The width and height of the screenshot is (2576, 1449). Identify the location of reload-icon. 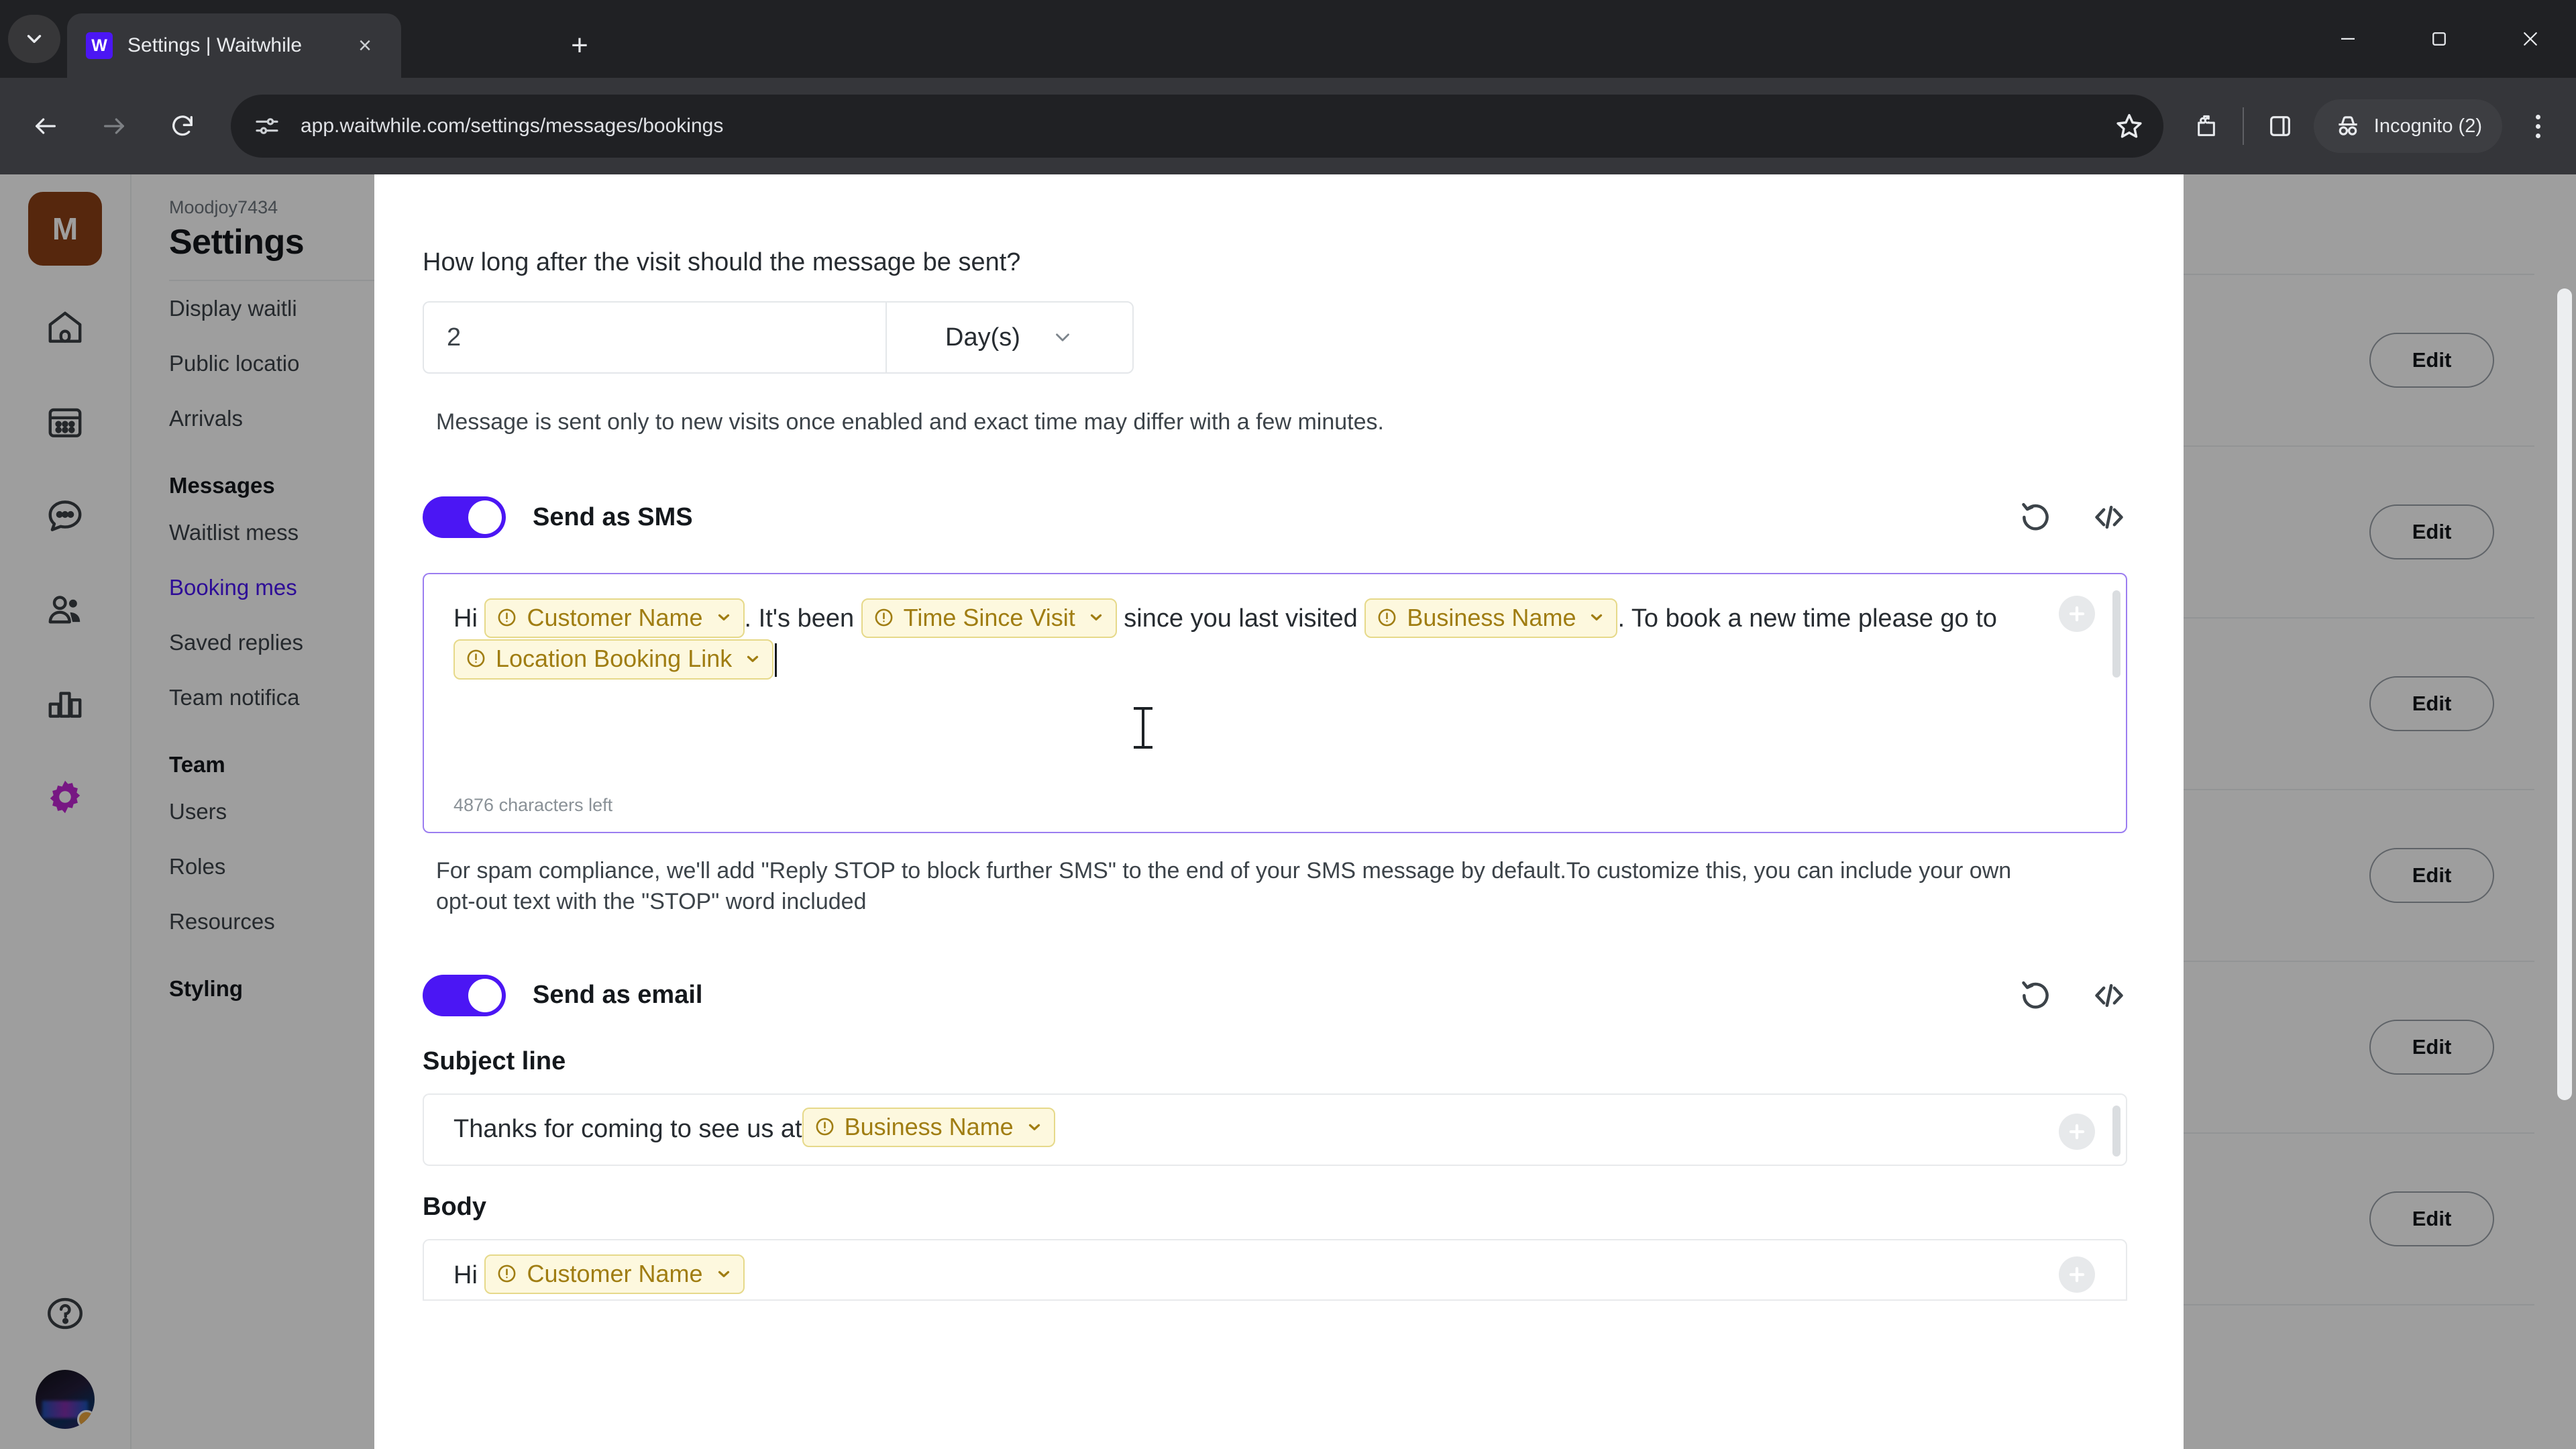
(182, 126).